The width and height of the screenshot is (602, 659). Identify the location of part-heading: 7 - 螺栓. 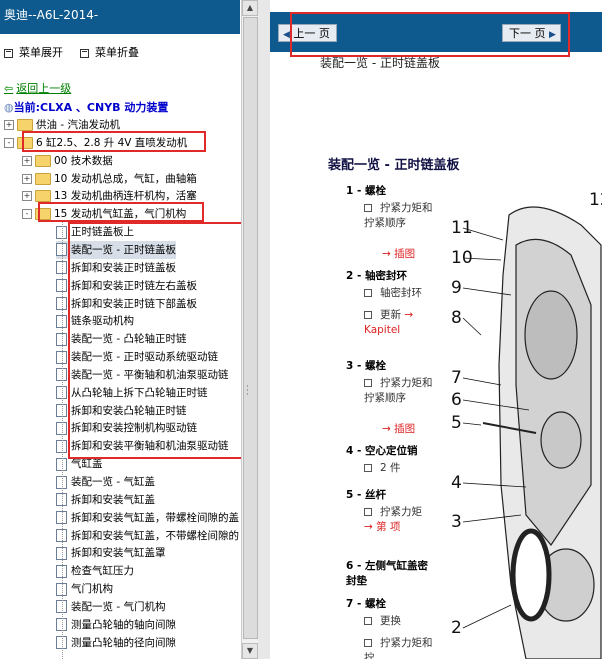
(366, 603).